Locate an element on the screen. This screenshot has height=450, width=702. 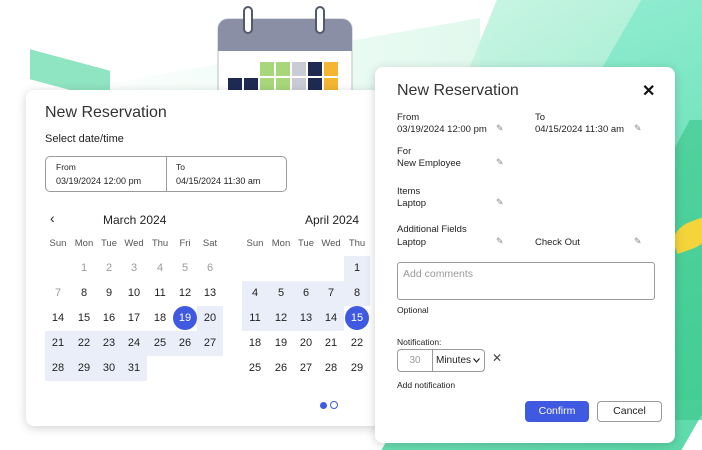
calendar-day: 15 is located at coordinates (84, 318).